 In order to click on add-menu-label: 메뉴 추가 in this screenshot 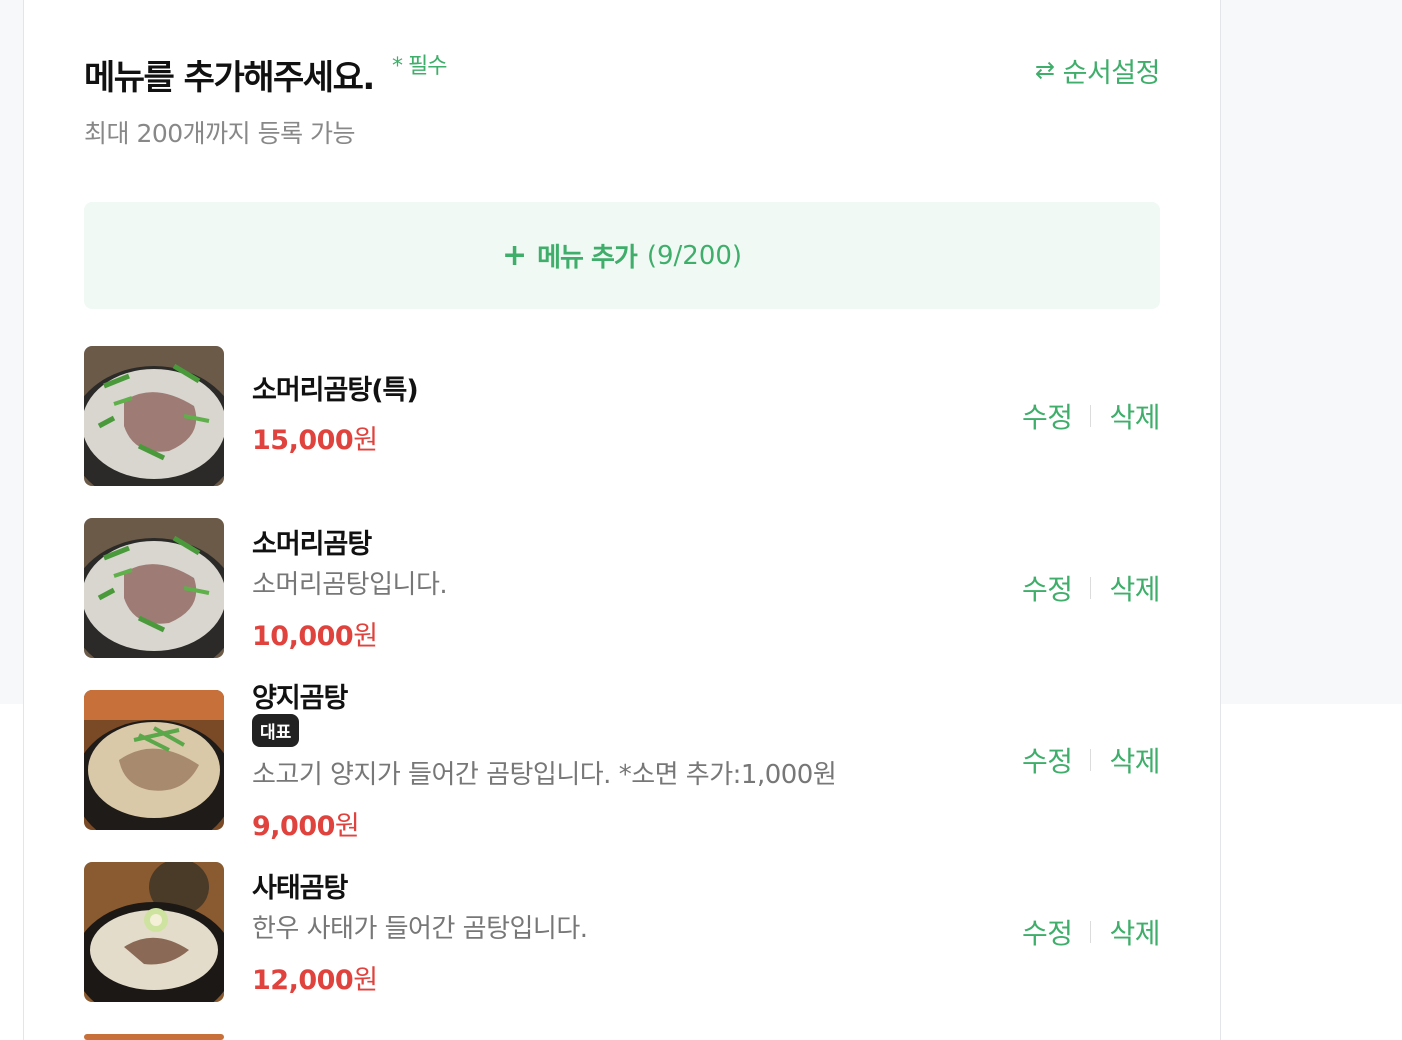, I will do `click(587, 258)`.